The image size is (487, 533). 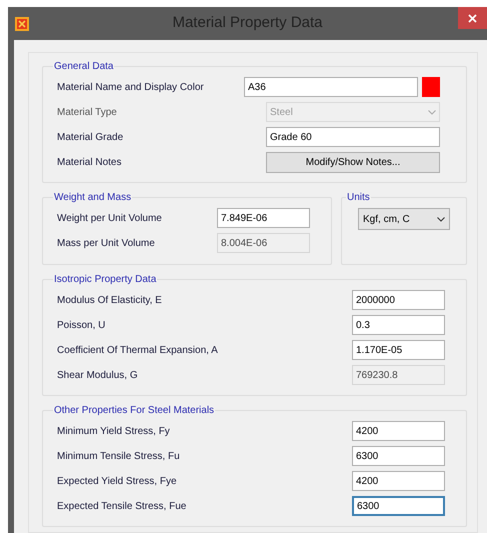 I want to click on text-field: 2000000, so click(x=398, y=300).